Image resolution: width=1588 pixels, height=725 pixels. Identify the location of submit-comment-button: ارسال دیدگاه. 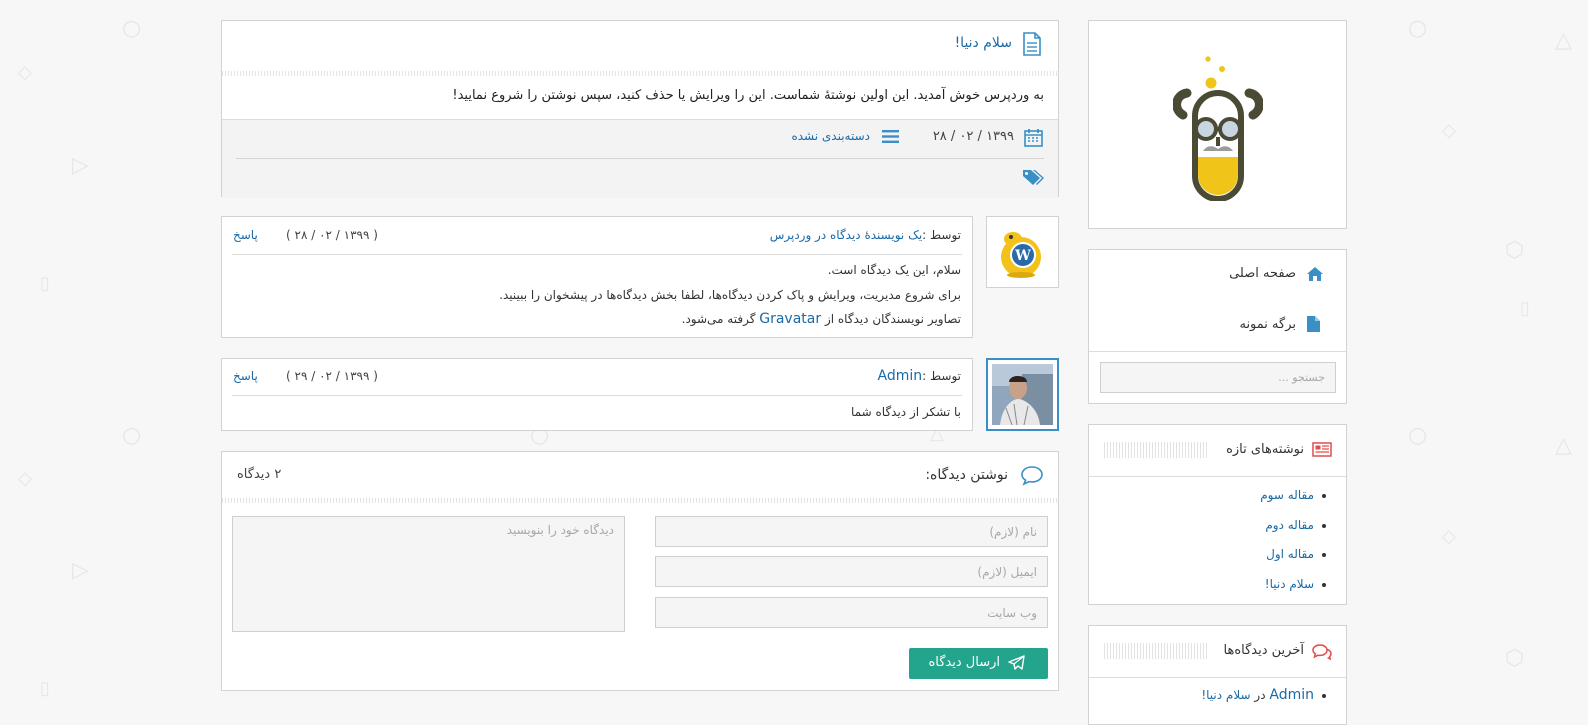
(978, 663).